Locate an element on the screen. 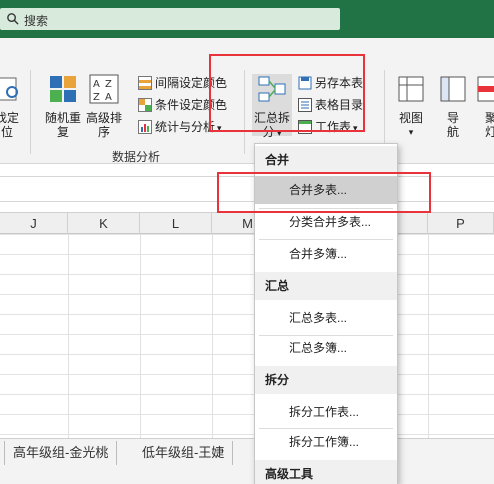 Image resolution: width=494 pixels, height=484 pixels. interval-color-button: 间隔设定颜色 is located at coordinates (182, 83).